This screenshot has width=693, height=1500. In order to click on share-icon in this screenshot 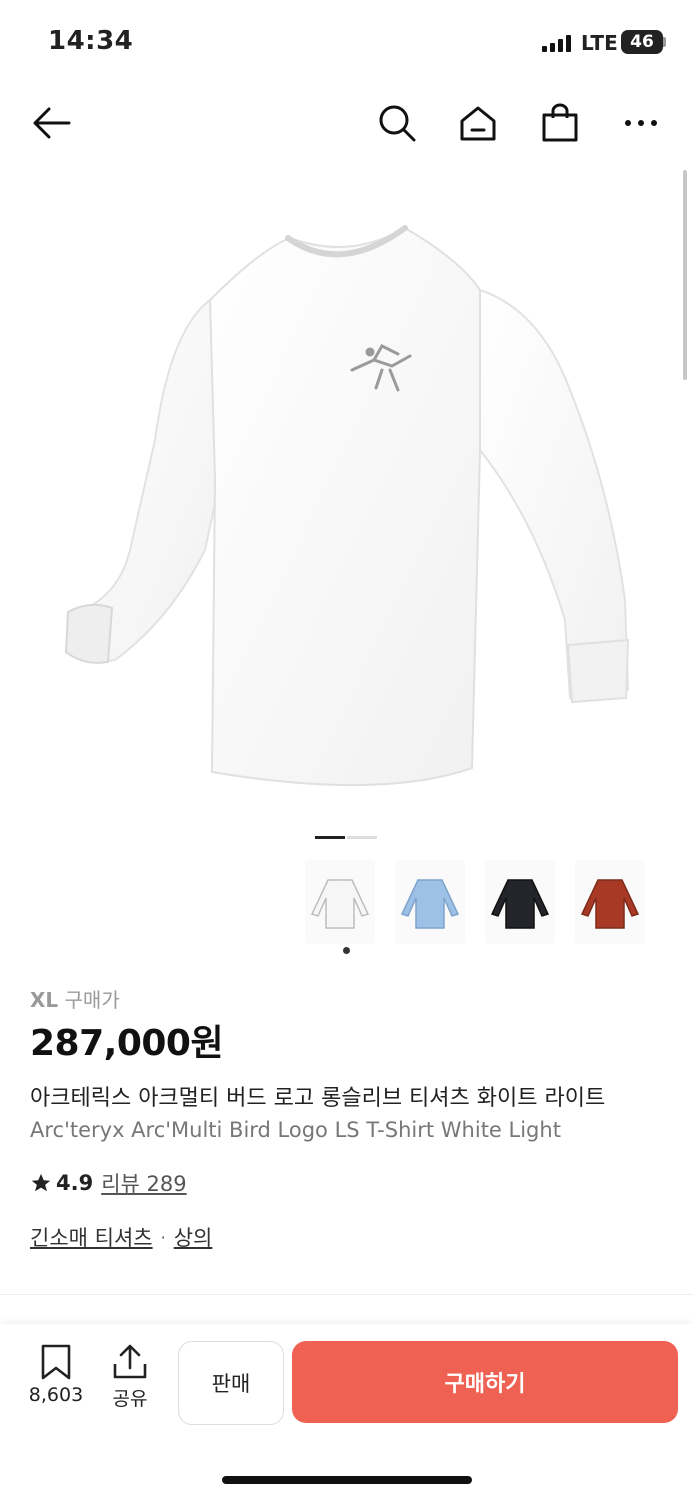, I will do `click(130, 1361)`.